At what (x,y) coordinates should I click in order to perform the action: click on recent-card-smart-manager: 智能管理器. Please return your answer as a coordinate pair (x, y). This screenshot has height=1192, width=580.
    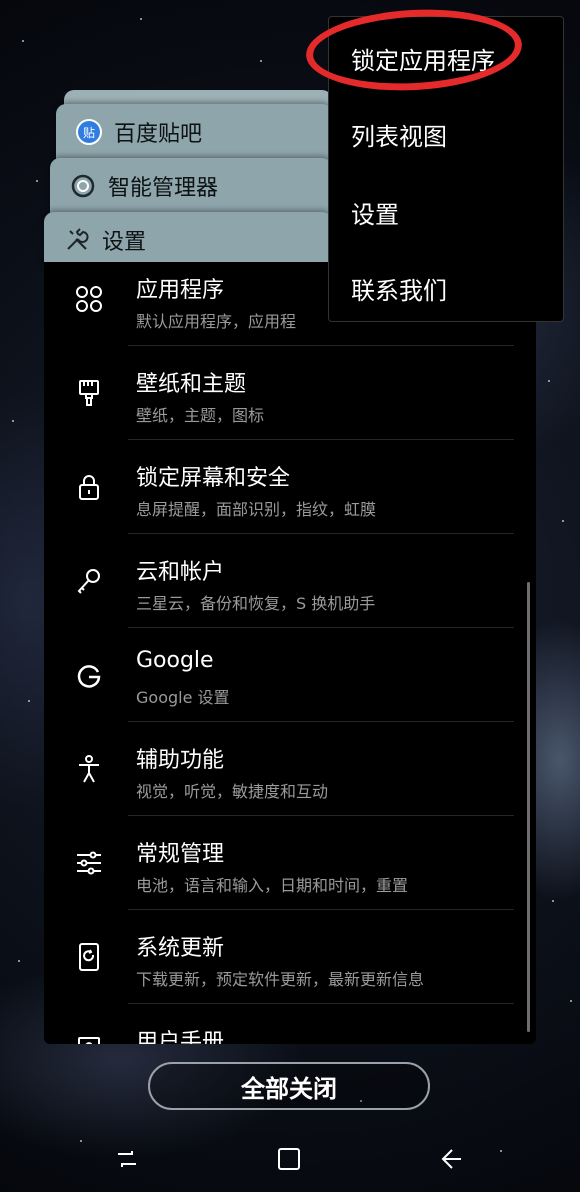
    Looking at the image, I should click on (191, 186).